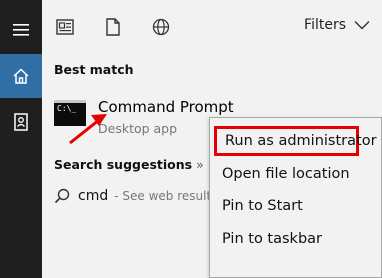 The image size is (382, 278). I want to click on contact-button, so click(21, 122).